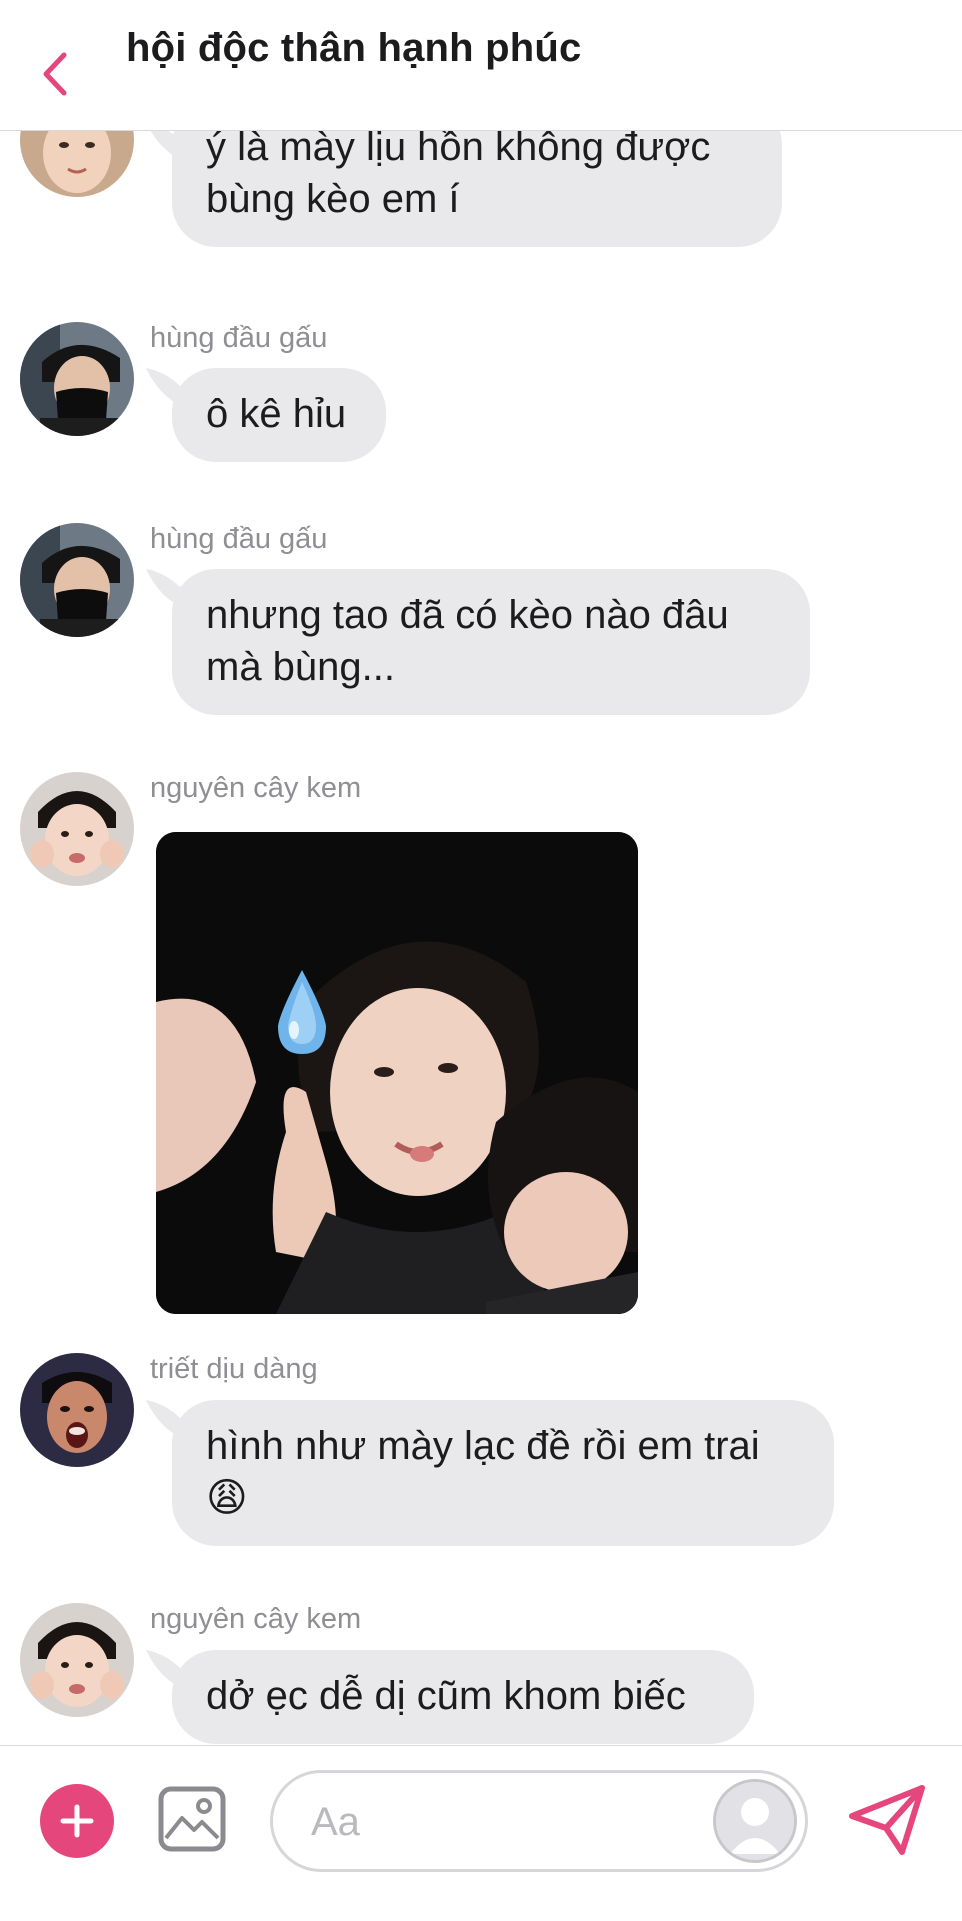 The height and width of the screenshot is (1921, 962). What do you see at coordinates (467, 615) in the screenshot?
I see `message-line: nhưng tao đã có kèo nào đâu` at bounding box center [467, 615].